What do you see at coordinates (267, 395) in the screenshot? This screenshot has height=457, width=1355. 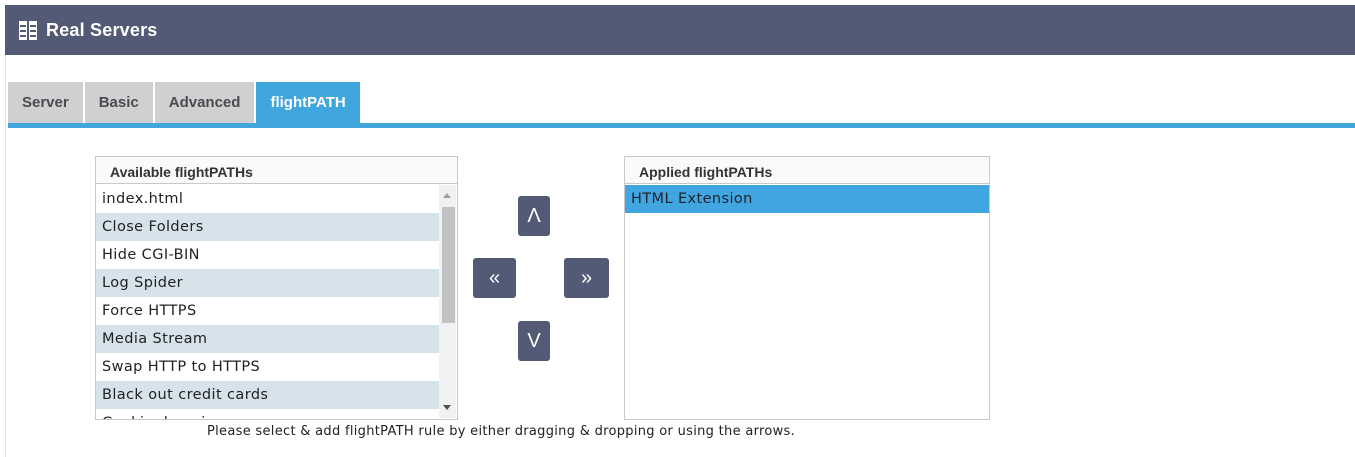 I see `list-item: Black out credit cards` at bounding box center [267, 395].